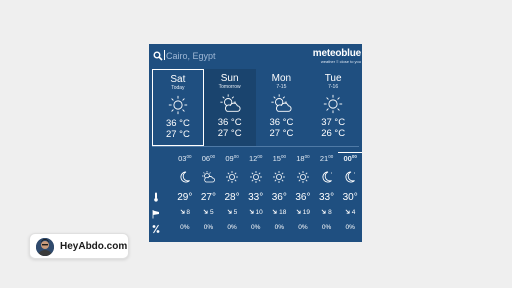 This screenshot has width=512, height=288. Describe the element at coordinates (333, 122) in the screenshot. I see `day-max-temp: 37 °C` at that location.